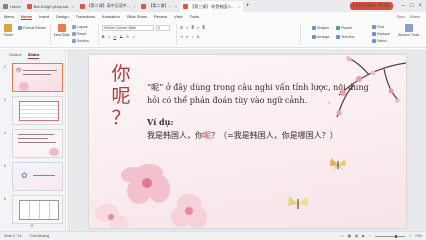 Image resolution: width=426 pixels, height=240 pixels. What do you see at coordinates (410, 236) in the screenshot?
I see `zoom-in-icon: +` at bounding box center [410, 236].